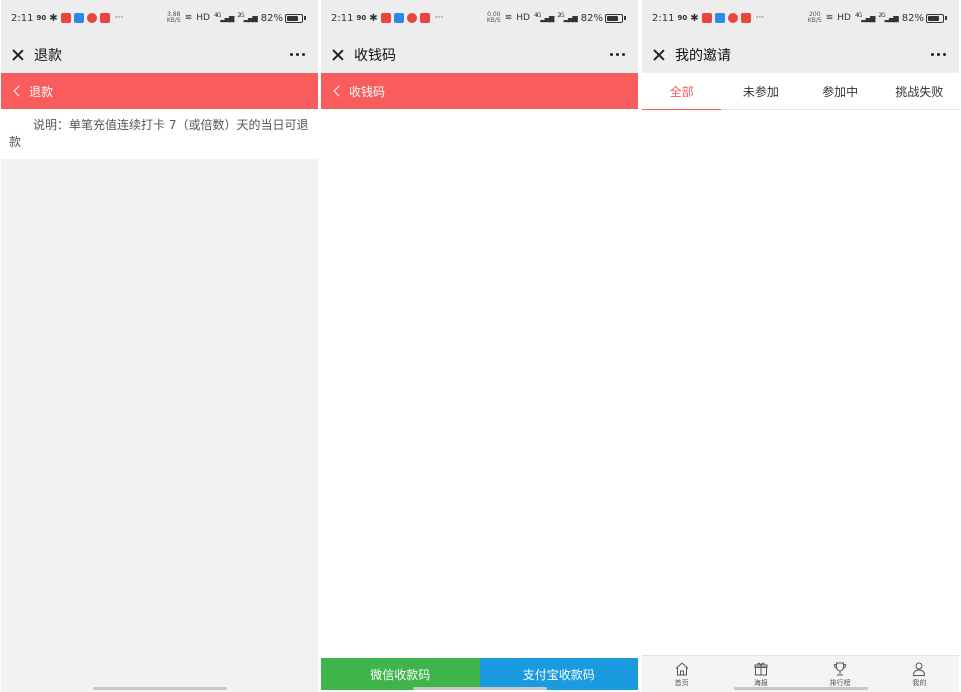  Describe the element at coordinates (159, 91) in the screenshot. I see `page-header: 退款` at that location.